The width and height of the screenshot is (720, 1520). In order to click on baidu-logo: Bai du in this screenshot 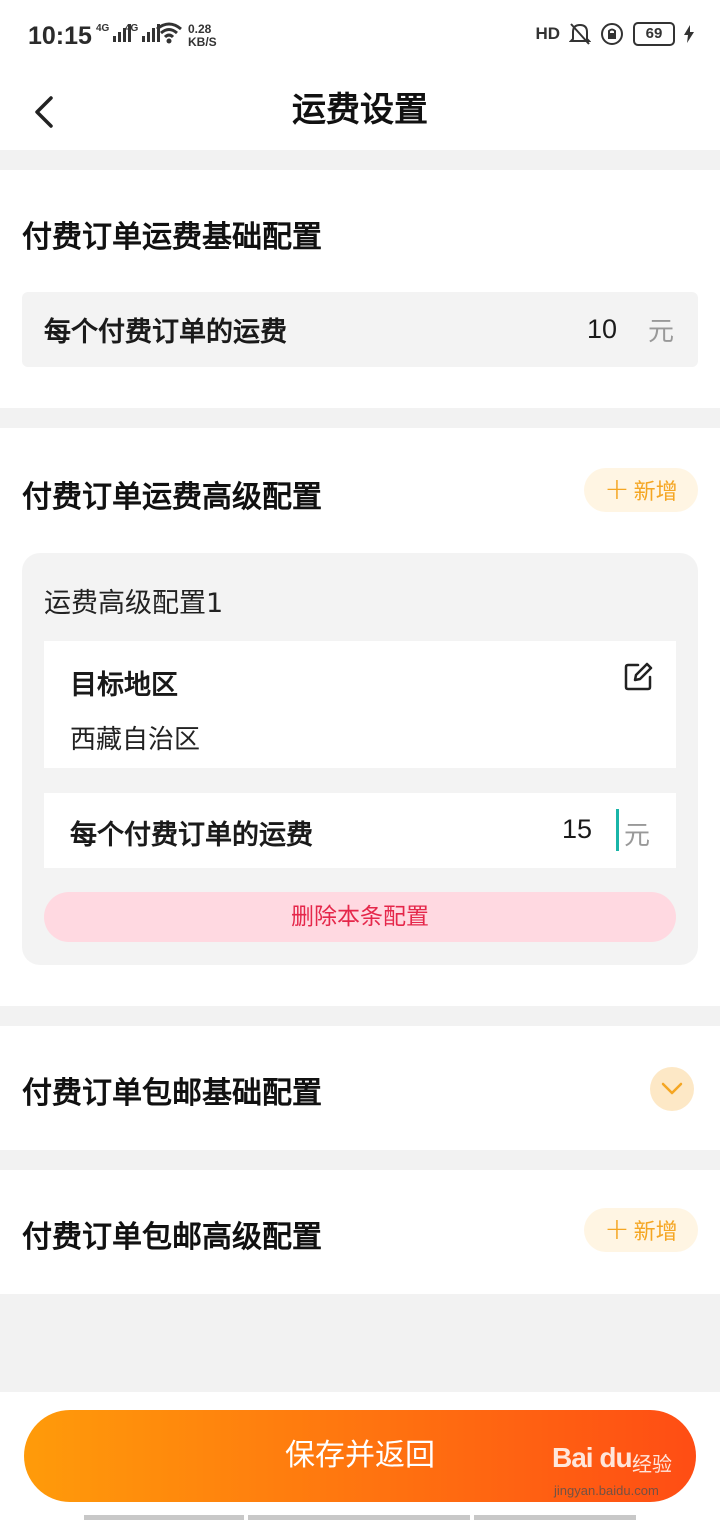, I will do `click(592, 1457)`.